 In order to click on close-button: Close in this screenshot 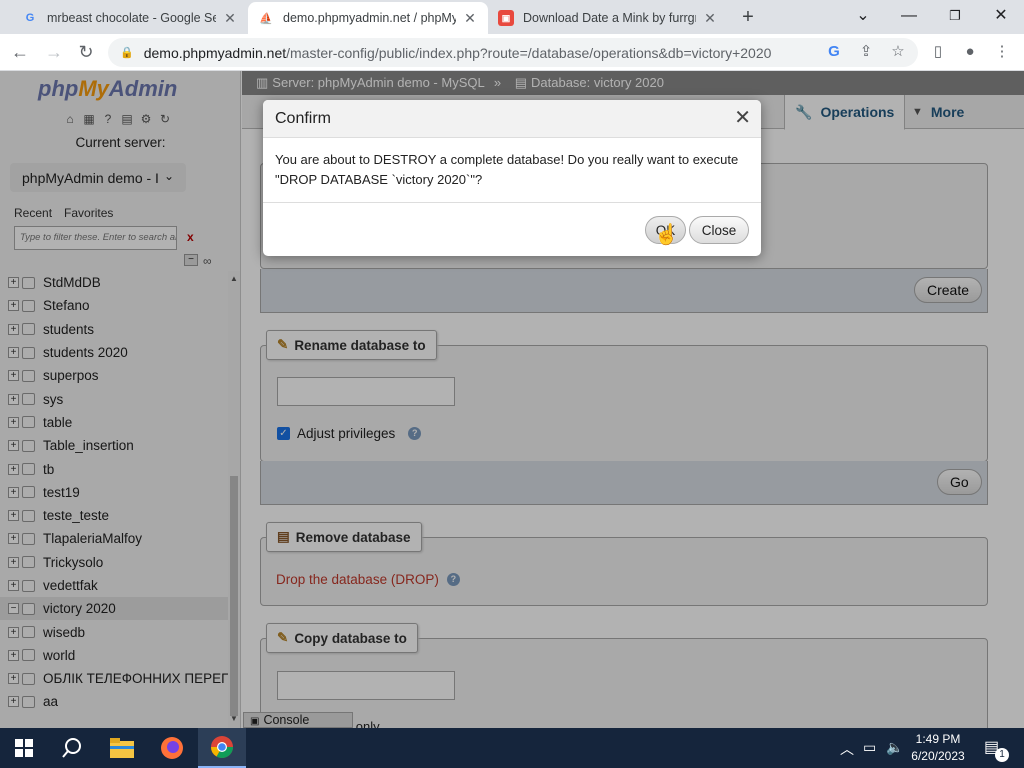, I will do `click(719, 230)`.